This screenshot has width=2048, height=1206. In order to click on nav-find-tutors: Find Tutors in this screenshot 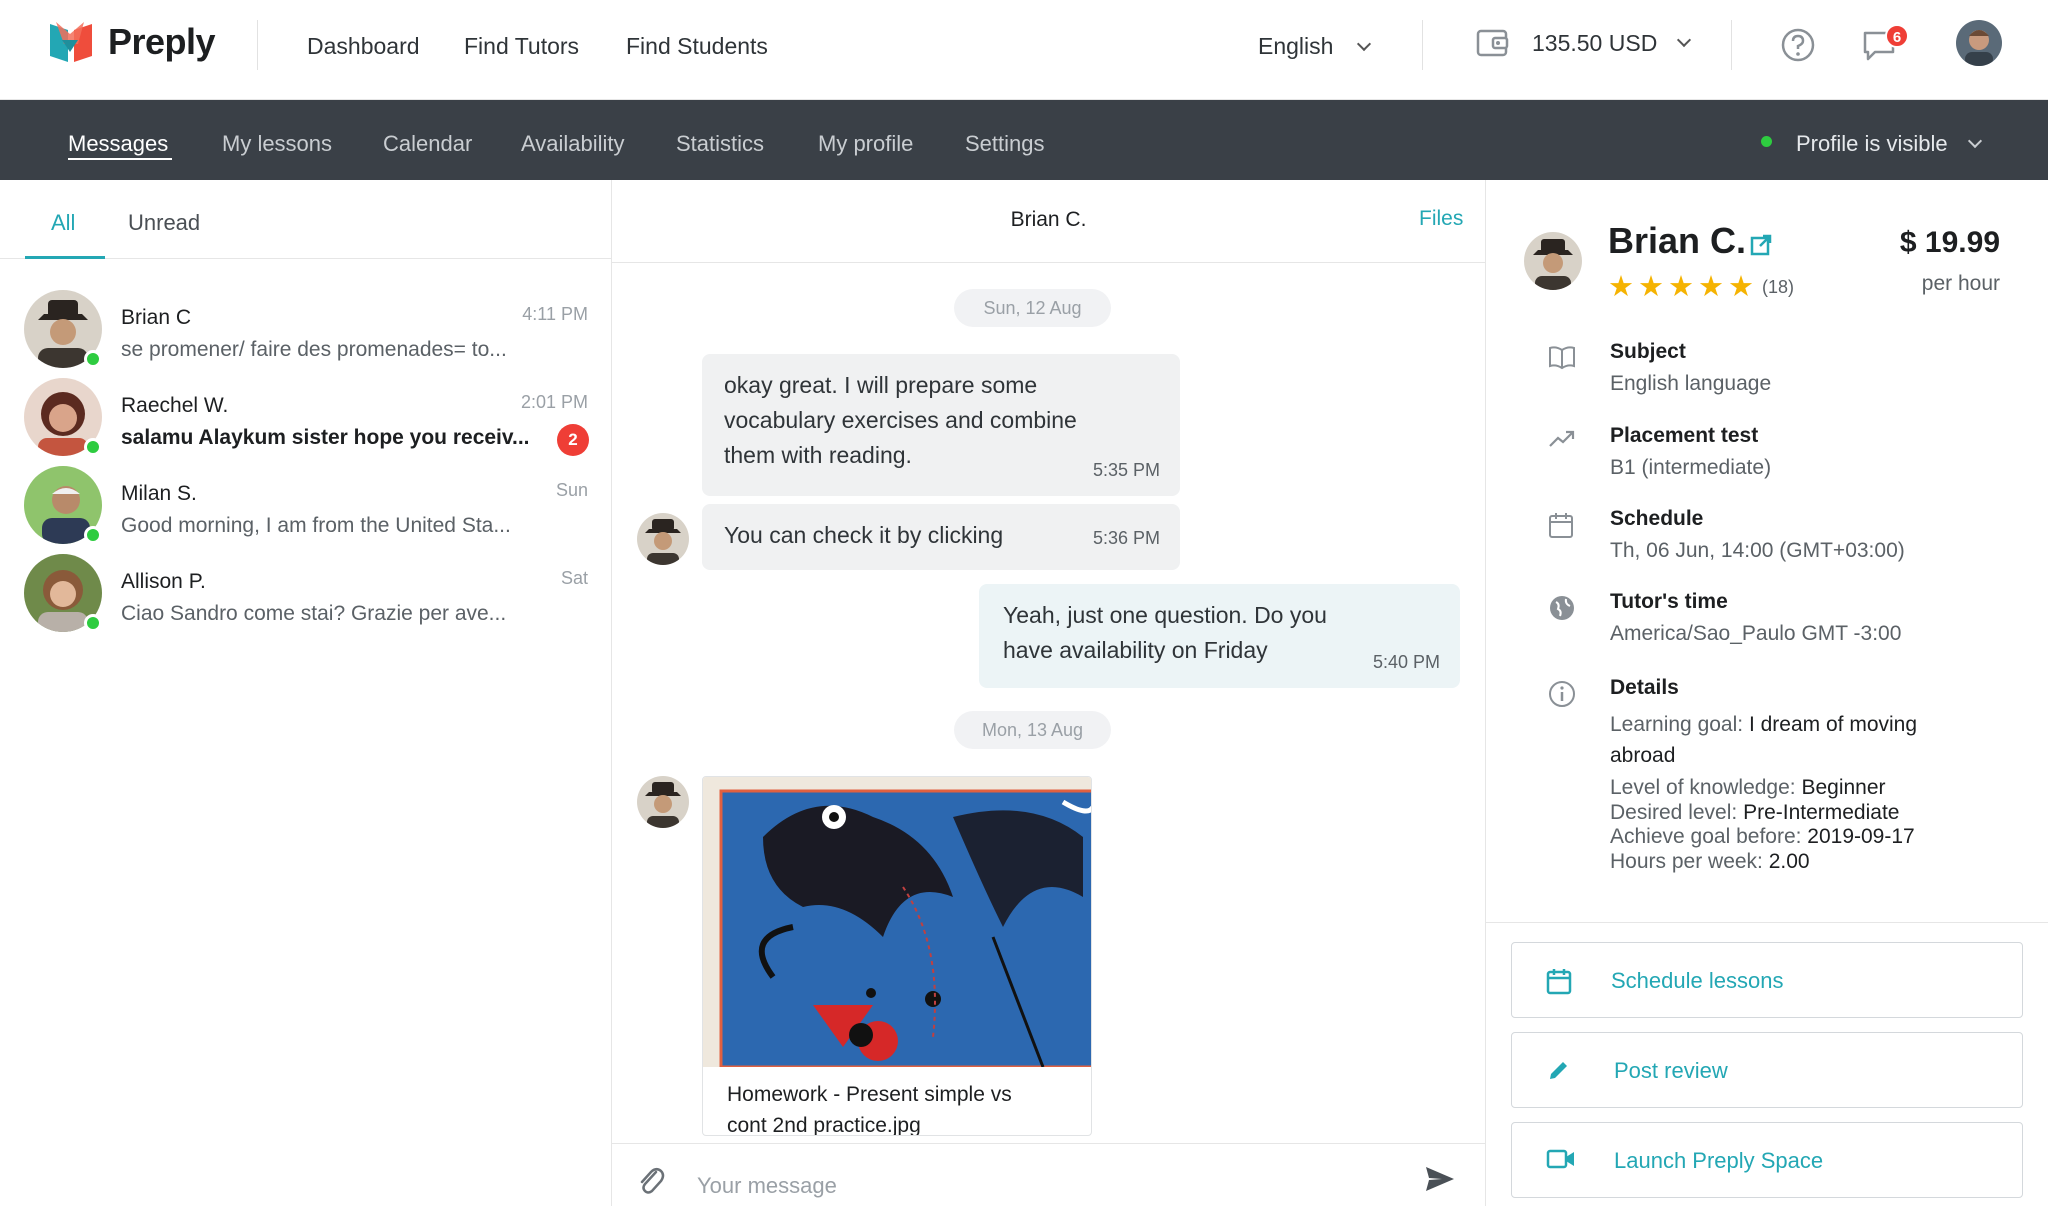, I will do `click(521, 46)`.